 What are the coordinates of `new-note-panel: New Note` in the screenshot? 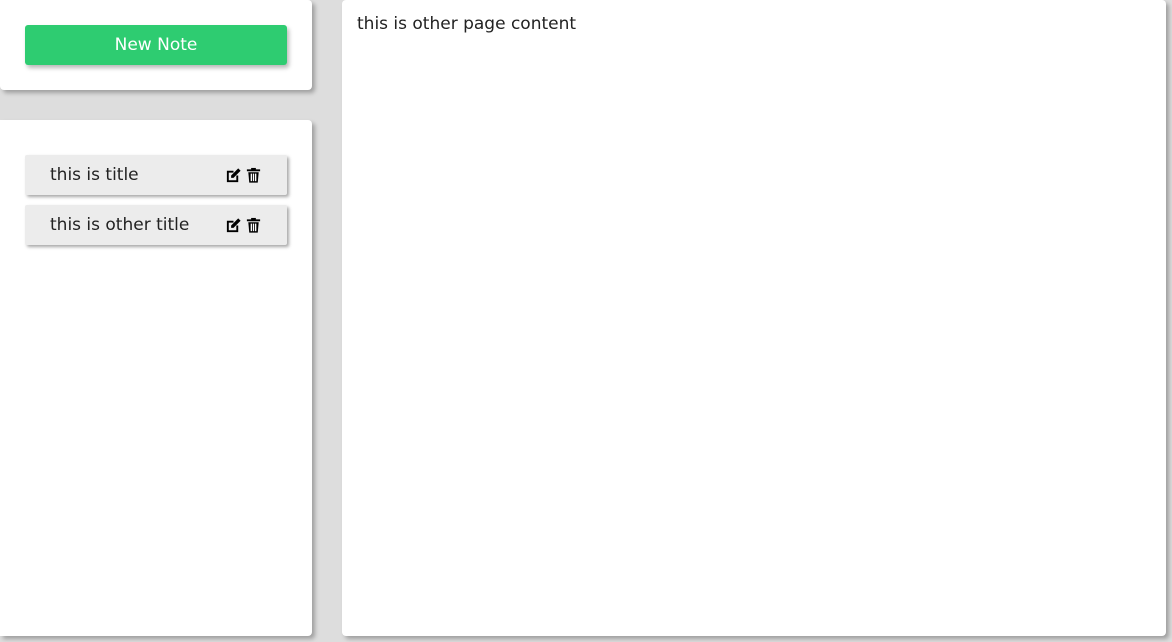 It's located at (156, 45).